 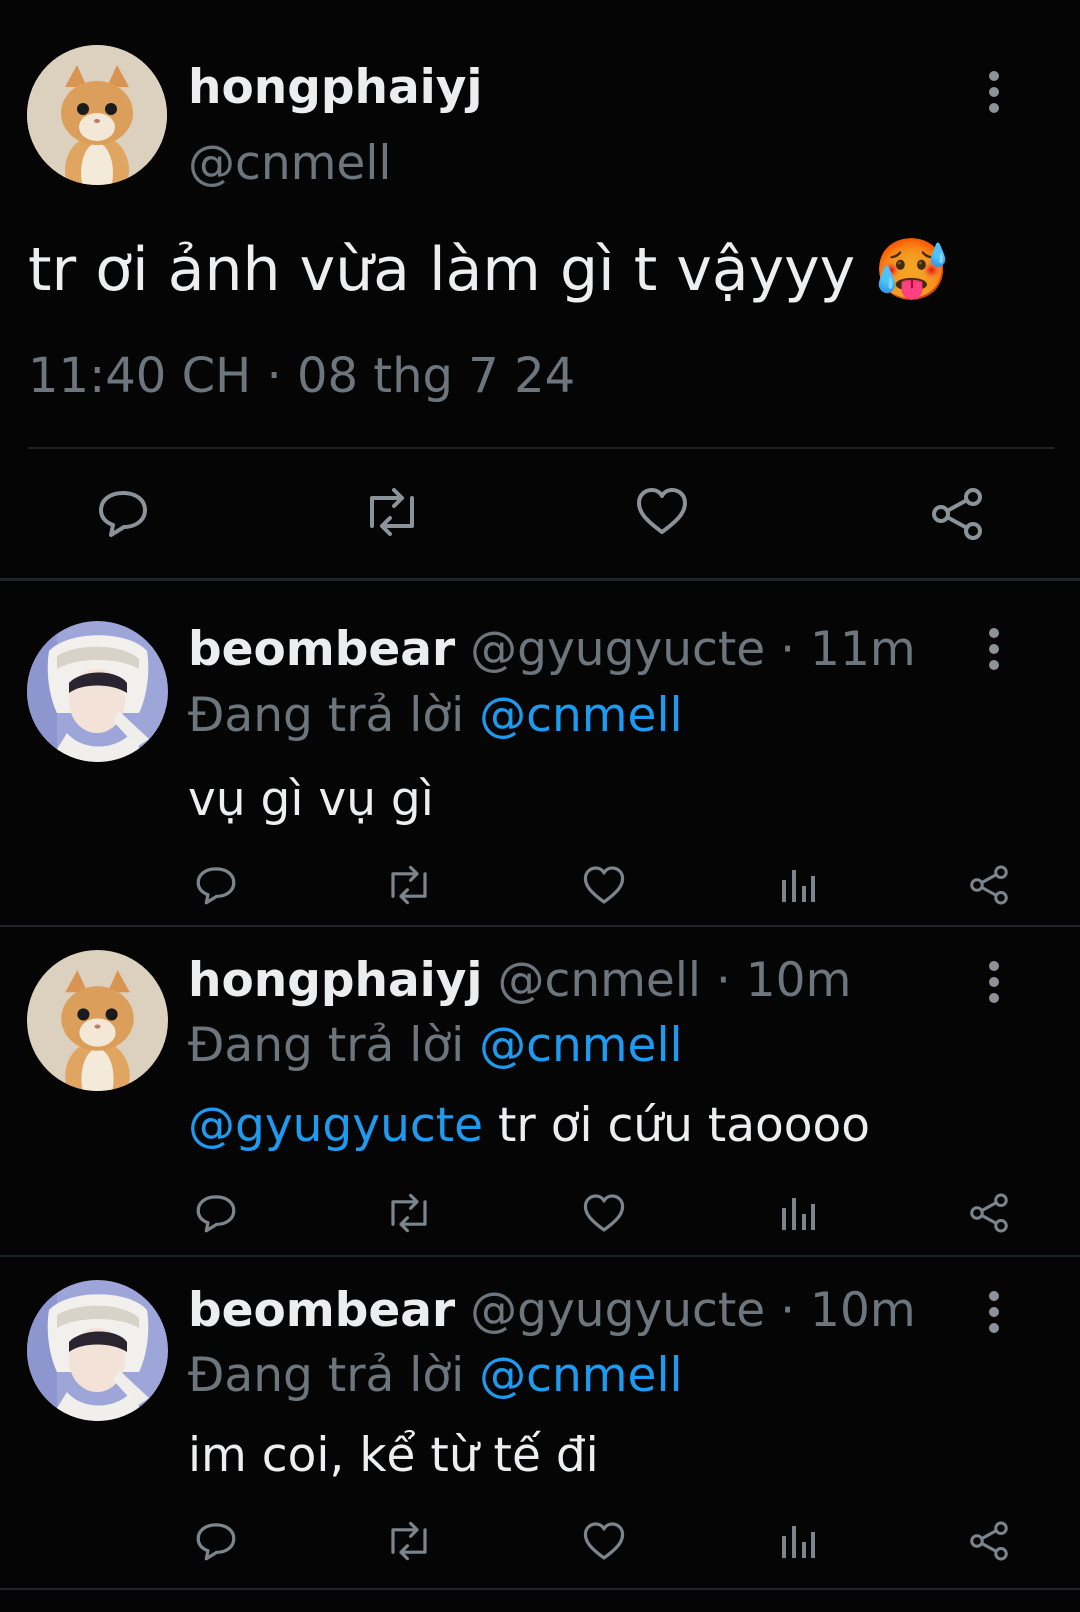 What do you see at coordinates (847, 649) in the screenshot?
I see `reply-time: · 11m` at bounding box center [847, 649].